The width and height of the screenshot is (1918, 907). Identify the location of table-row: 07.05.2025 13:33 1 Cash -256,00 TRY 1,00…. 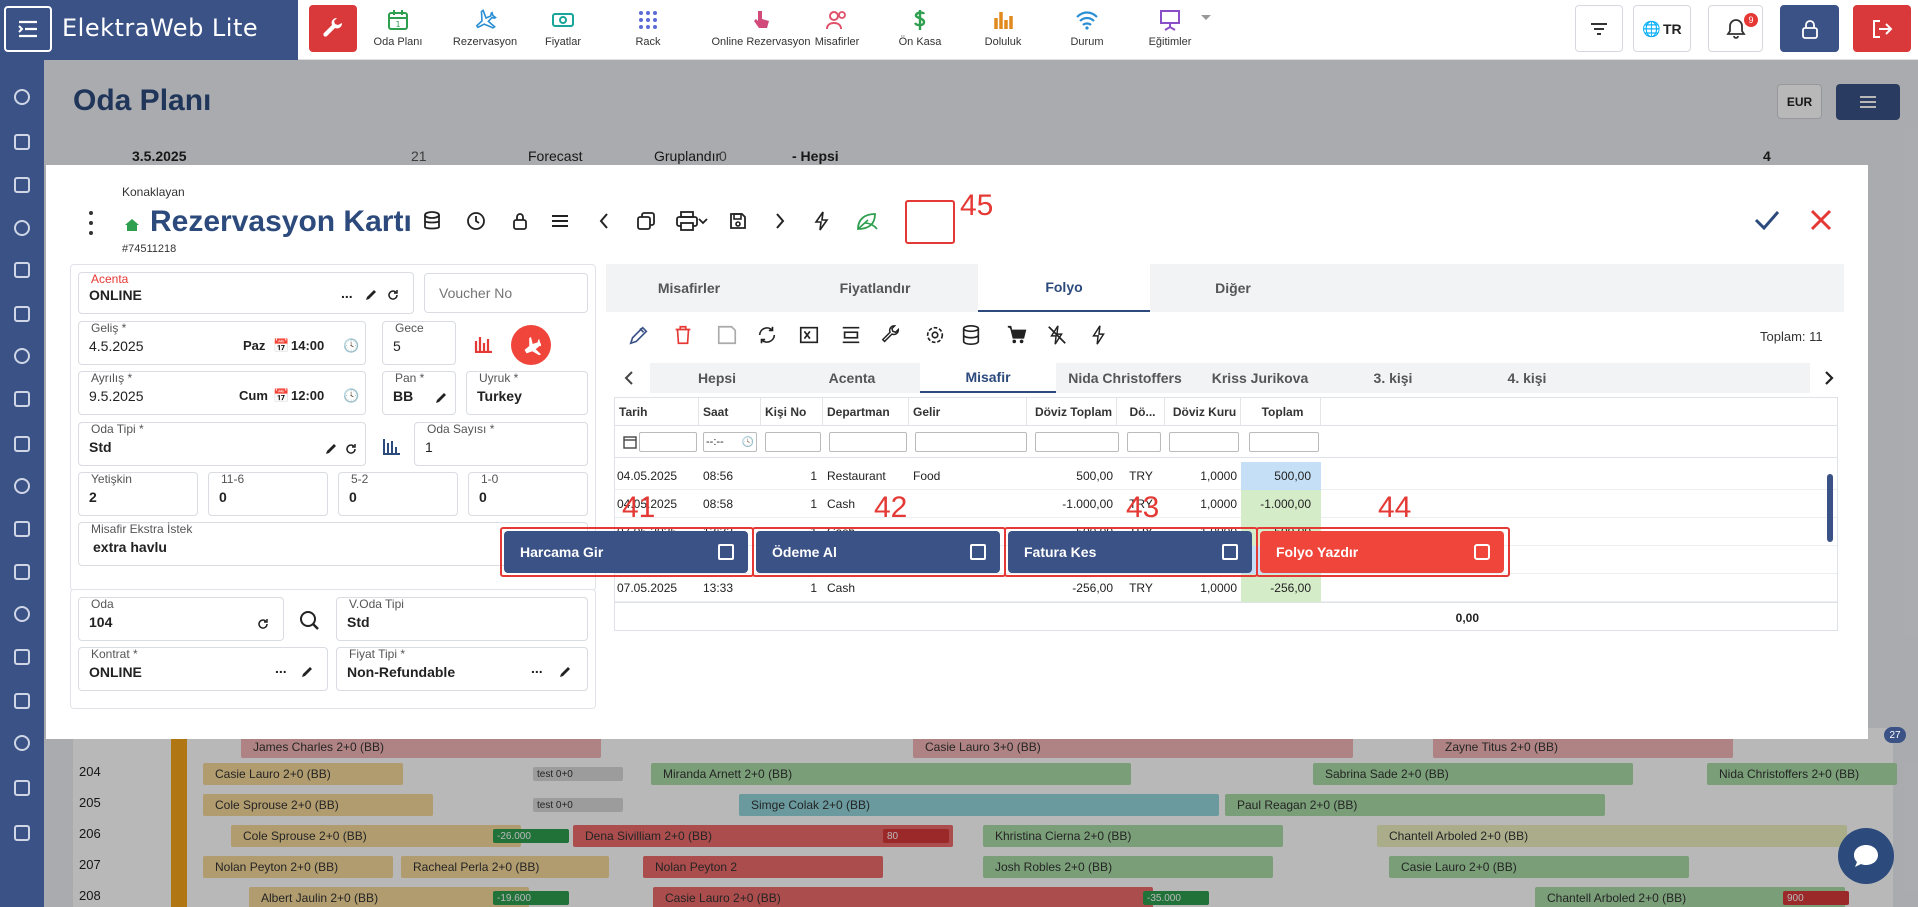
(1226, 588).